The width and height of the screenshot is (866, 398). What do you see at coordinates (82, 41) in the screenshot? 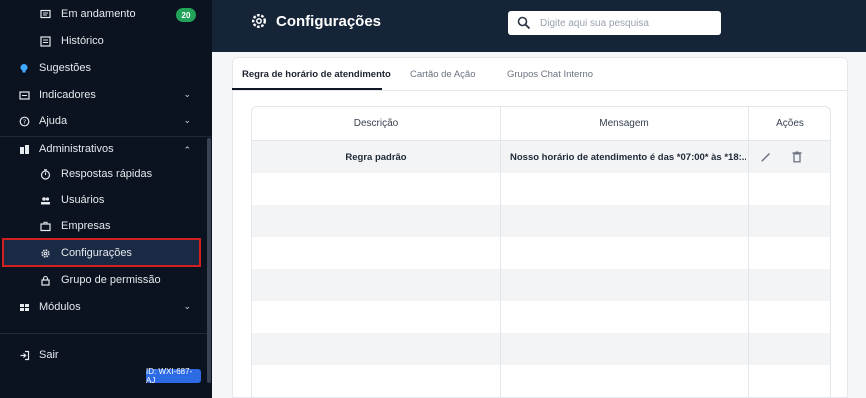
I see `sidebar-item-label: Histórico` at bounding box center [82, 41].